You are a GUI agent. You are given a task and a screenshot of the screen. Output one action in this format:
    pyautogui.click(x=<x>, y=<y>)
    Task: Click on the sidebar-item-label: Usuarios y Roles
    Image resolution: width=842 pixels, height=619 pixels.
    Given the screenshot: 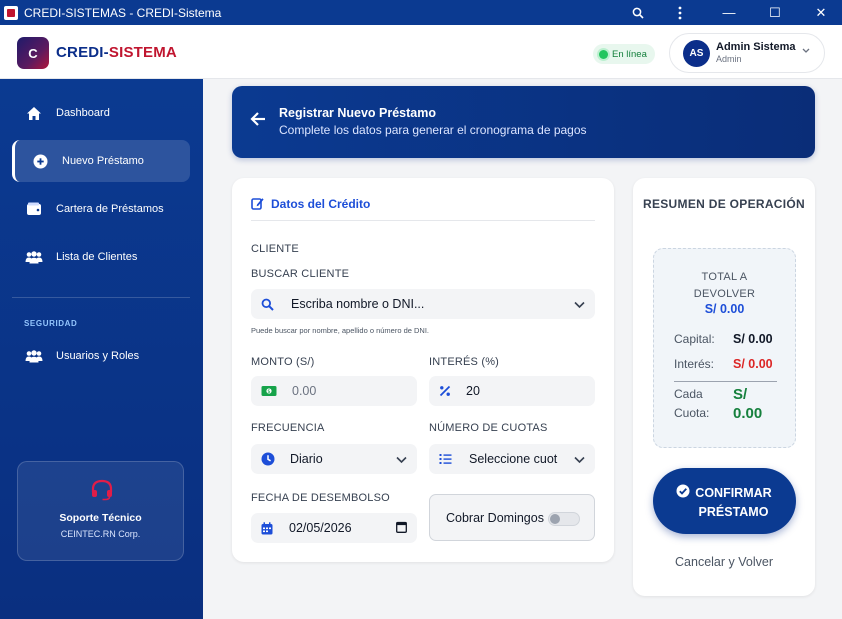 What is the action you would take?
    pyautogui.click(x=98, y=356)
    